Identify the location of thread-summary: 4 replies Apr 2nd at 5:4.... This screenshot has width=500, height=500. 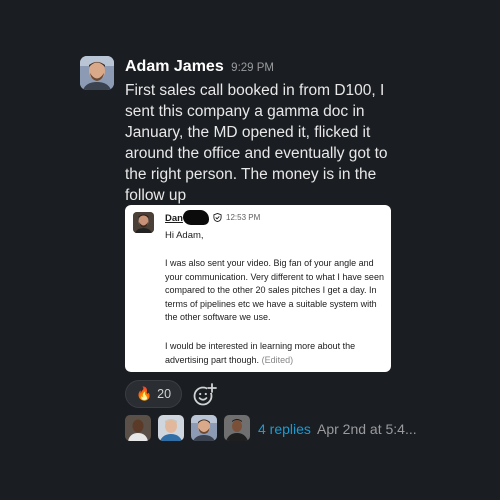
(290, 429).